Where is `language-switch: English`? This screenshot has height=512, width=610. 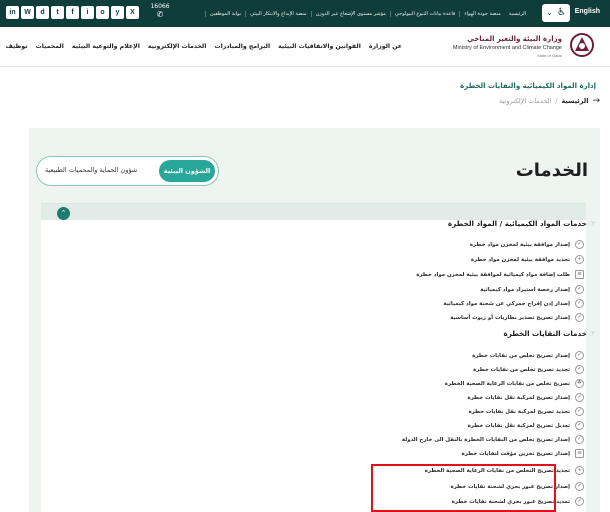 language-switch: English is located at coordinates (587, 11).